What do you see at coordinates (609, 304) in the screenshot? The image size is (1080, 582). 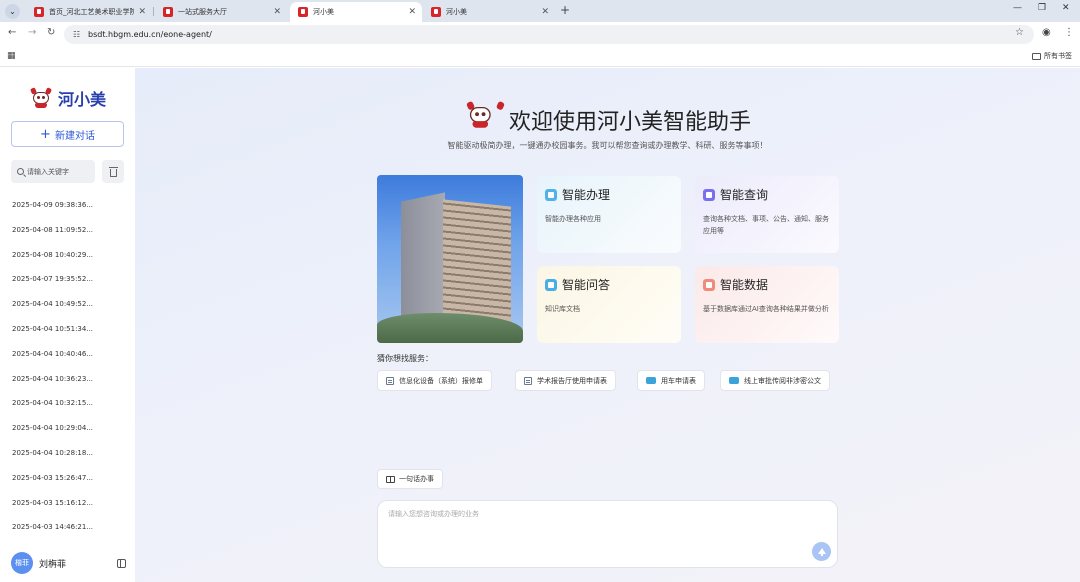 I see `card-smart-qa: 智能问答 知识库文档` at bounding box center [609, 304].